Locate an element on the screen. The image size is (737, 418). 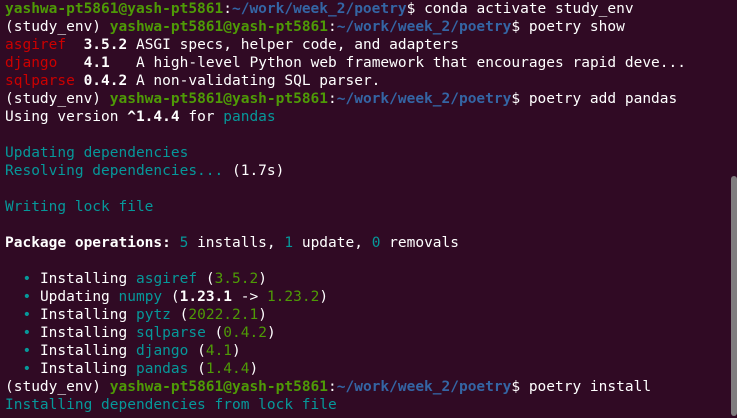
operation-row: • Installing asgiref (3.5.2) is located at coordinates (144, 279).